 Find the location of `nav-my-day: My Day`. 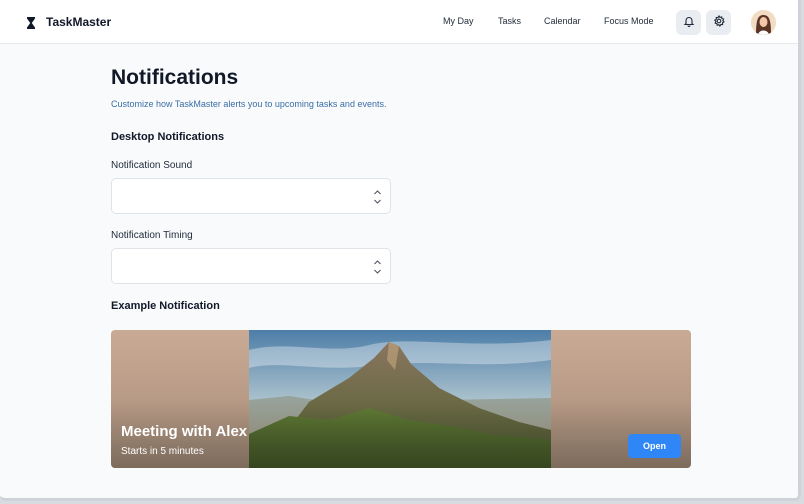

nav-my-day: My Day is located at coordinates (458, 21).